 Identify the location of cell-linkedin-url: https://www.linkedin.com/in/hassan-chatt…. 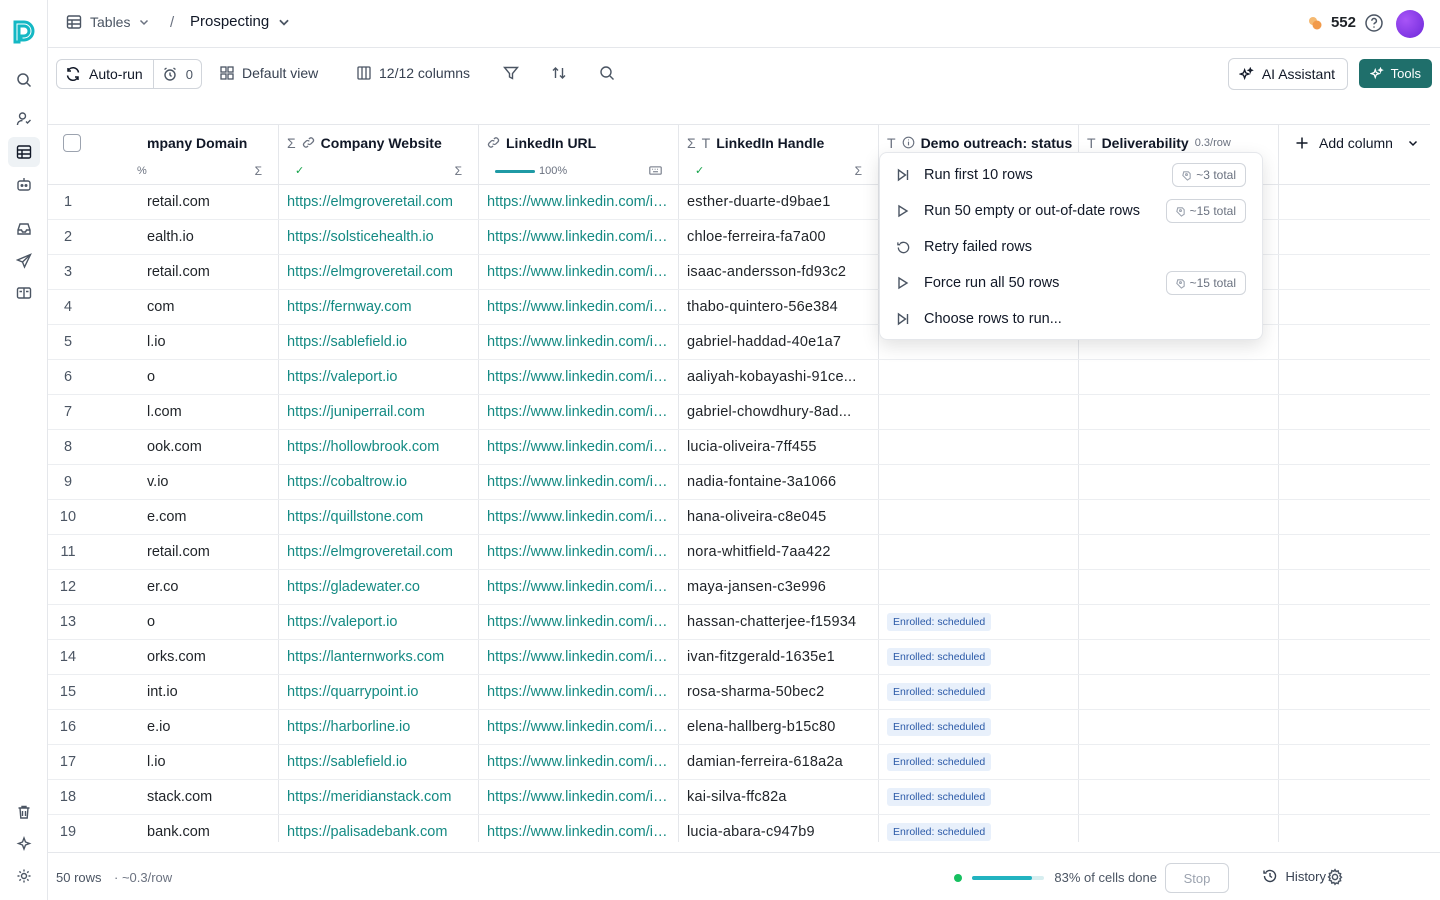
(579, 622).